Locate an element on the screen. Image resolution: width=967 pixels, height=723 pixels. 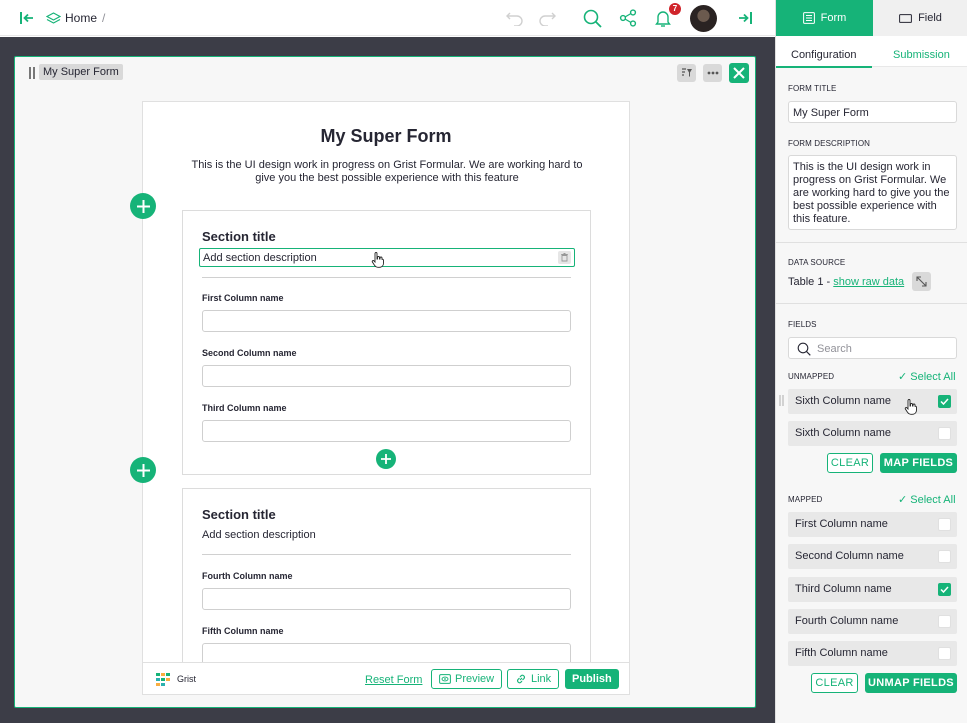
field-item-label: Fifth Column name is located at coordinates (841, 653).